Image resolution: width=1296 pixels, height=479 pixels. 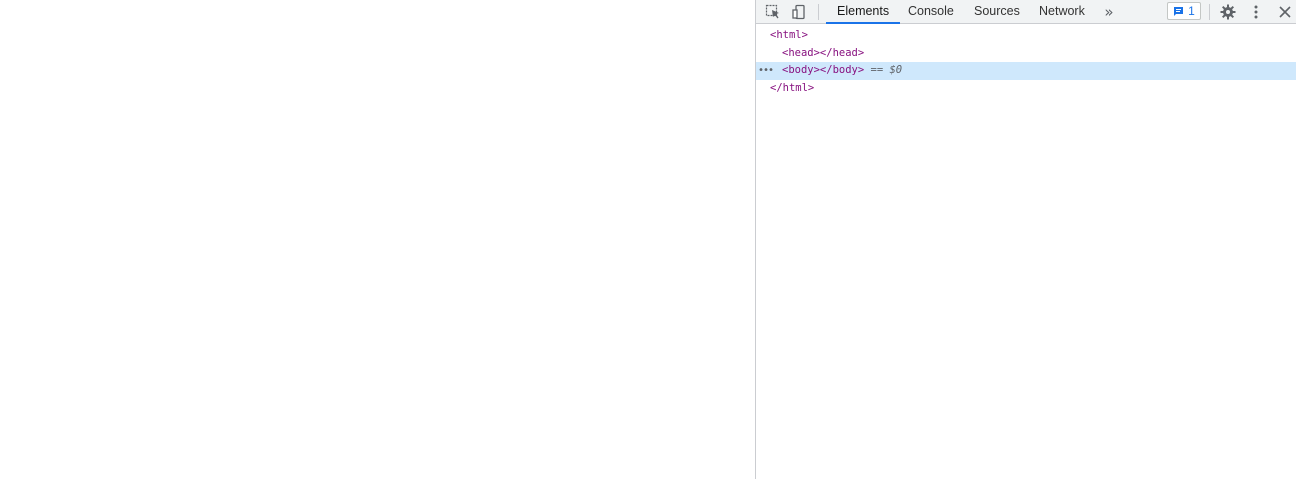 What do you see at coordinates (1228, 12) in the screenshot?
I see `settings-gear-icon` at bounding box center [1228, 12].